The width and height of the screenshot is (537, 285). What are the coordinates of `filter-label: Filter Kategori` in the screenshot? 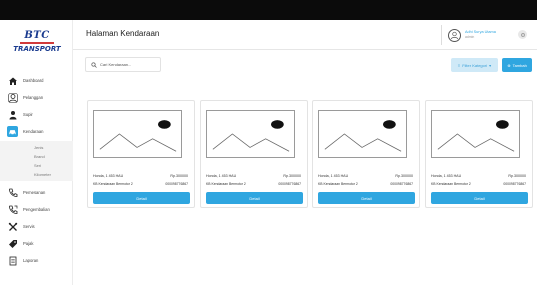 It's located at (475, 65).